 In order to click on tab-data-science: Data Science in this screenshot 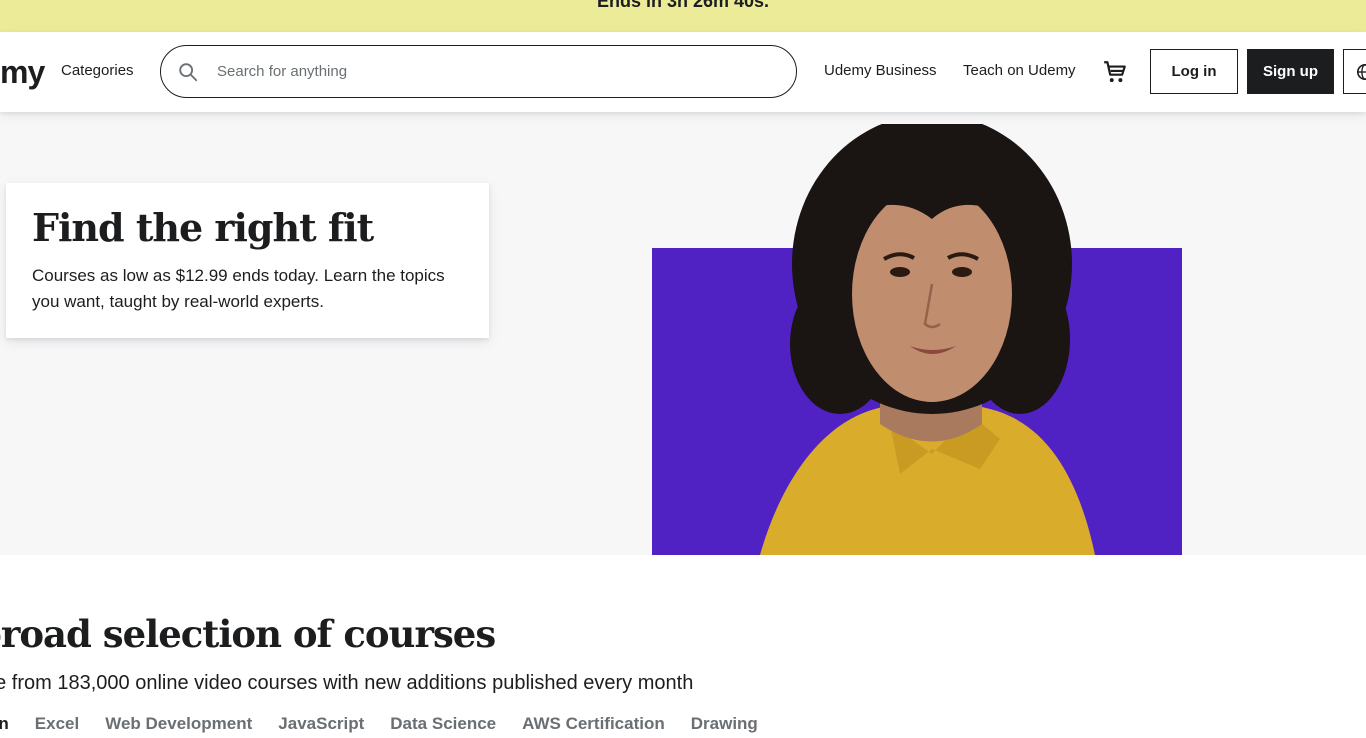, I will do `click(443, 724)`.